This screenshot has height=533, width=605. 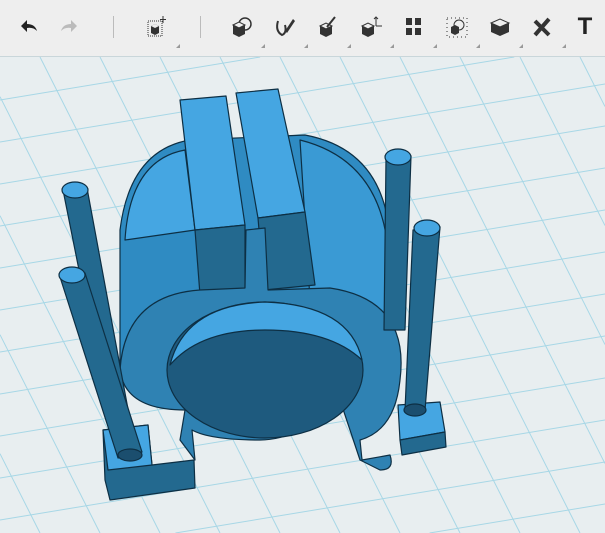 I want to click on grouping-button, so click(x=460, y=29).